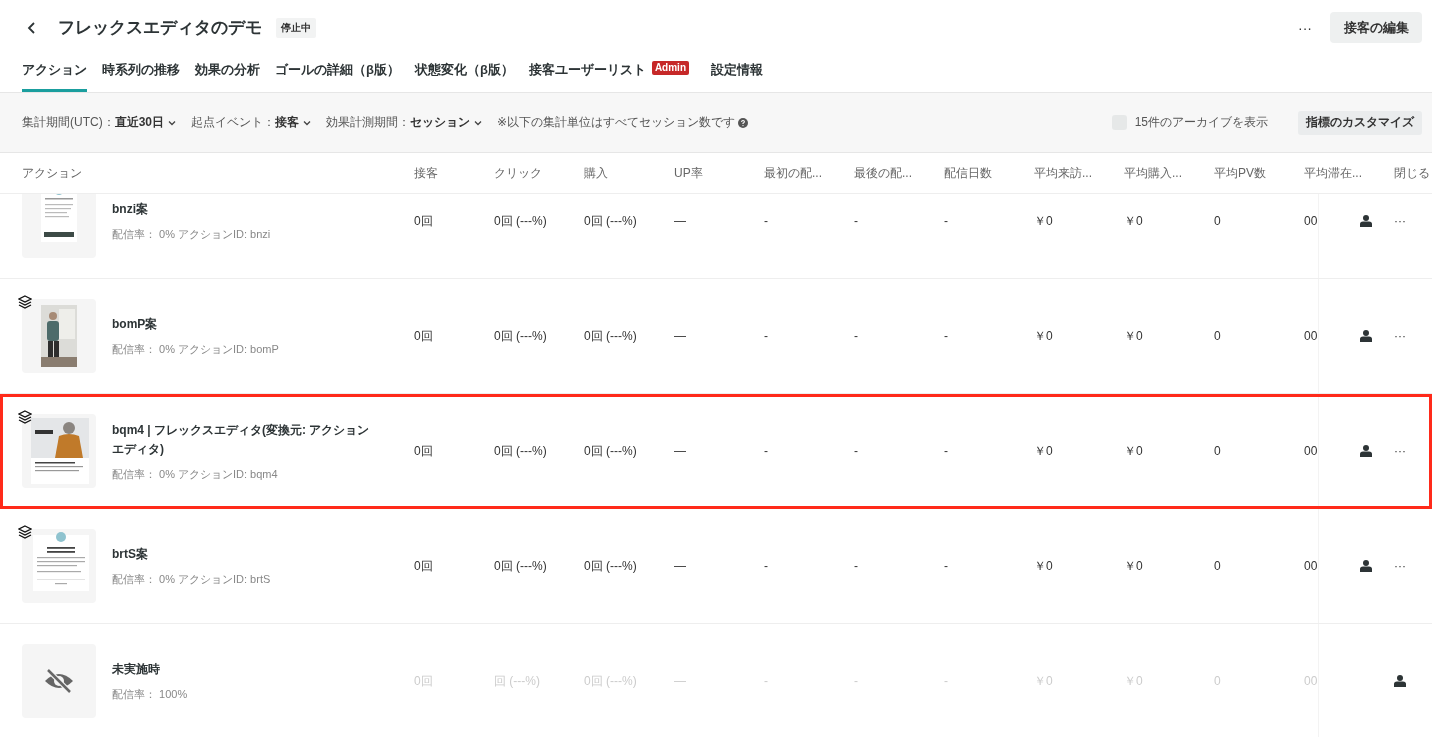  I want to click on column-header: 平均PV数, so click(1240, 173).